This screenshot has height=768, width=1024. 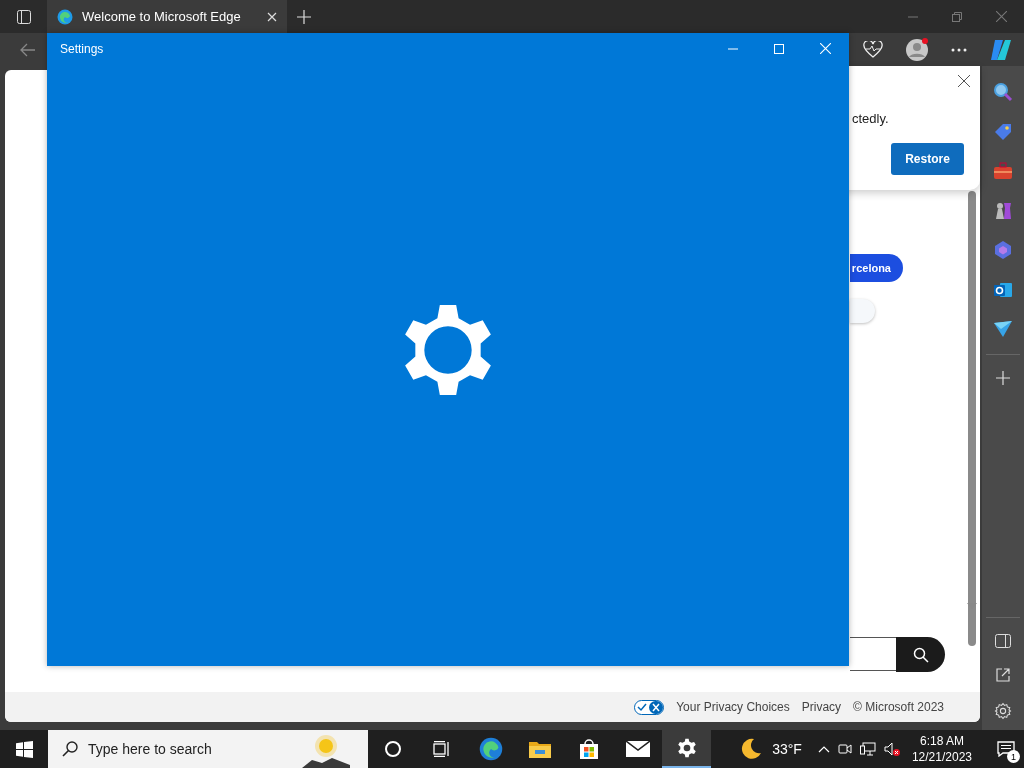 What do you see at coordinates (876, 268) in the screenshot?
I see `destination-chip: rcelona` at bounding box center [876, 268].